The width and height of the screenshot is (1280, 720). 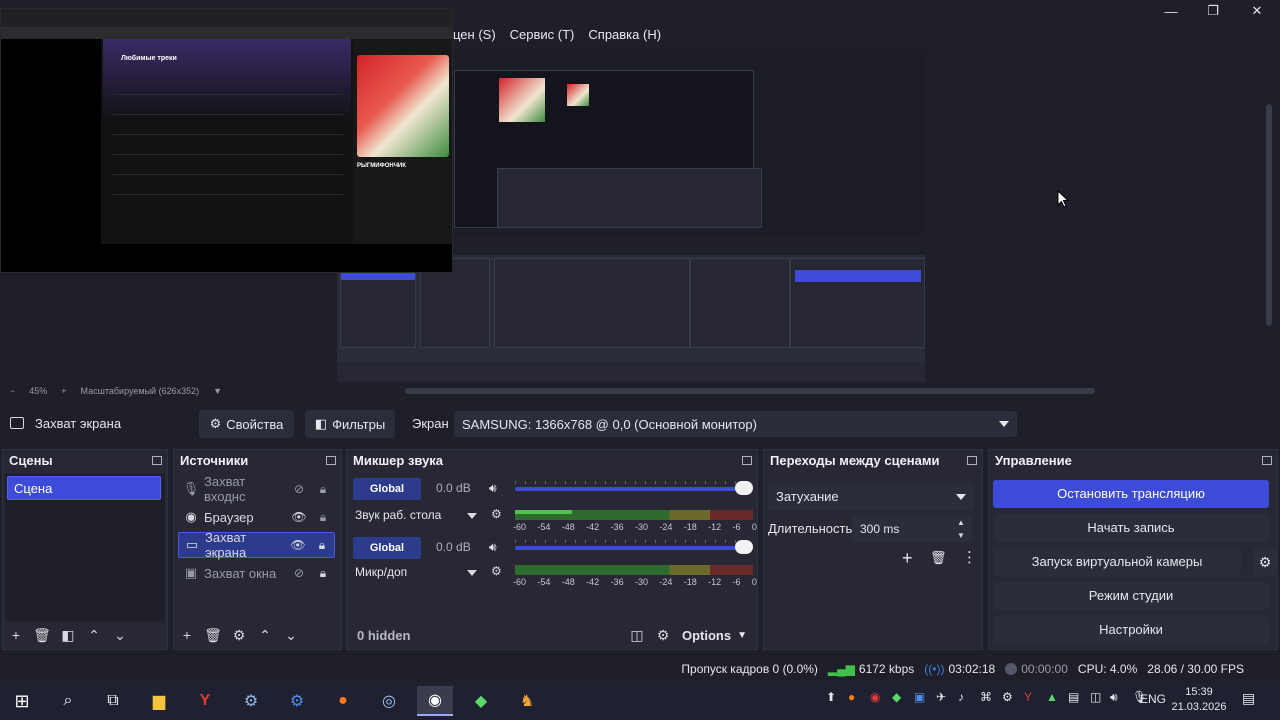 What do you see at coordinates (474, 34) in the screenshot?
I see `menu-item-scene: цен (S)` at bounding box center [474, 34].